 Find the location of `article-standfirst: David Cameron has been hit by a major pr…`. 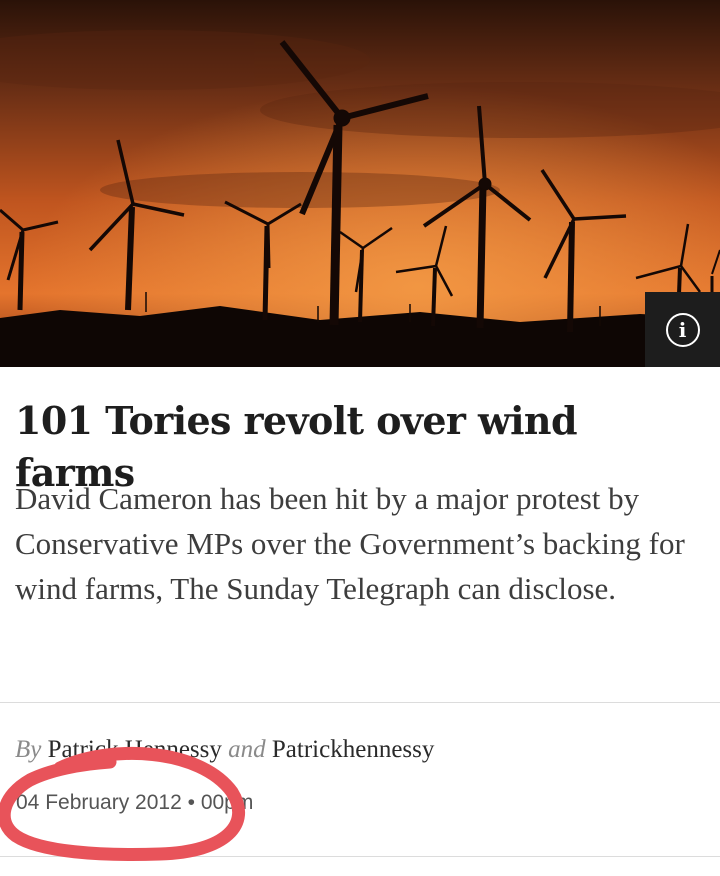

article-standfirst: David Cameron has been hit by a major pr… is located at coordinates (350, 543).